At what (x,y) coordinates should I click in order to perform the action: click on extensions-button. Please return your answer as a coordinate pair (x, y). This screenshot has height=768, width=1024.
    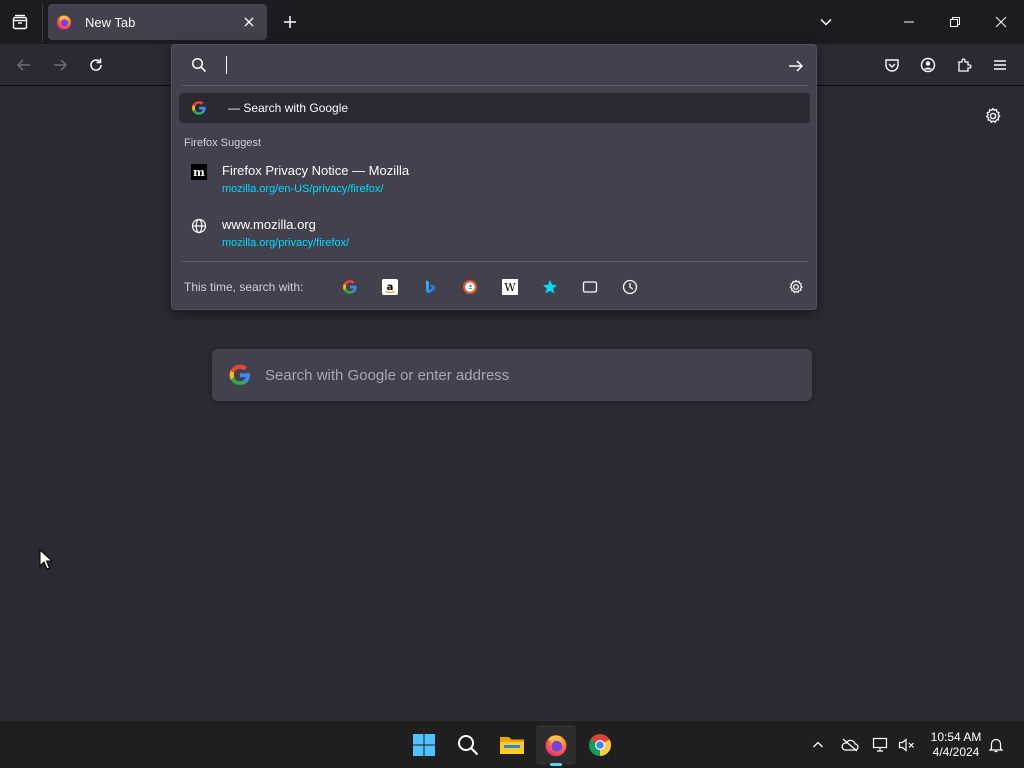
    Looking at the image, I should click on (964, 65).